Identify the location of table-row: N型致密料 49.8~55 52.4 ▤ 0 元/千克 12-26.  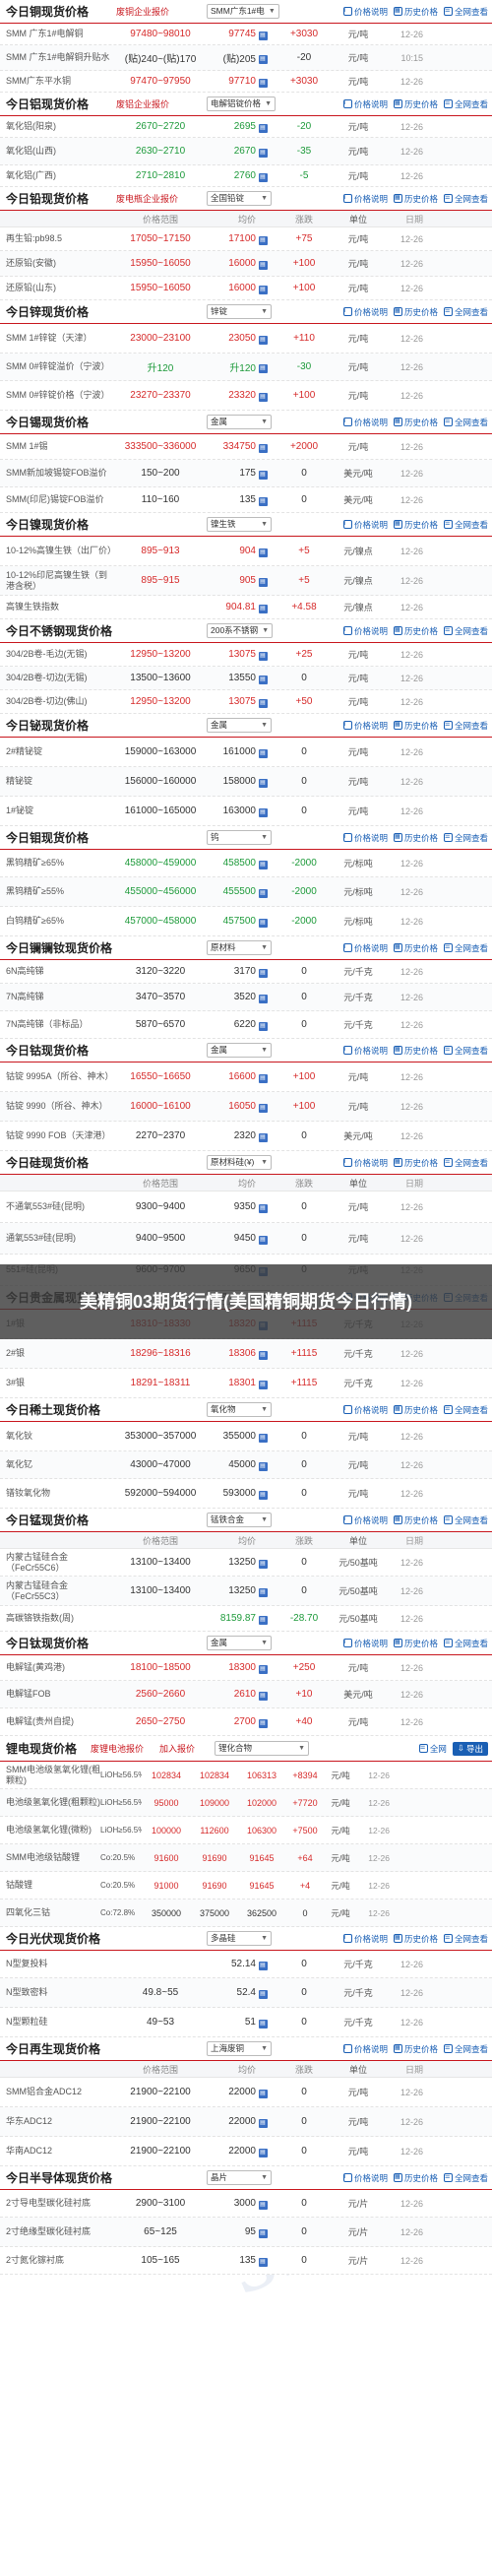
(246, 1993).